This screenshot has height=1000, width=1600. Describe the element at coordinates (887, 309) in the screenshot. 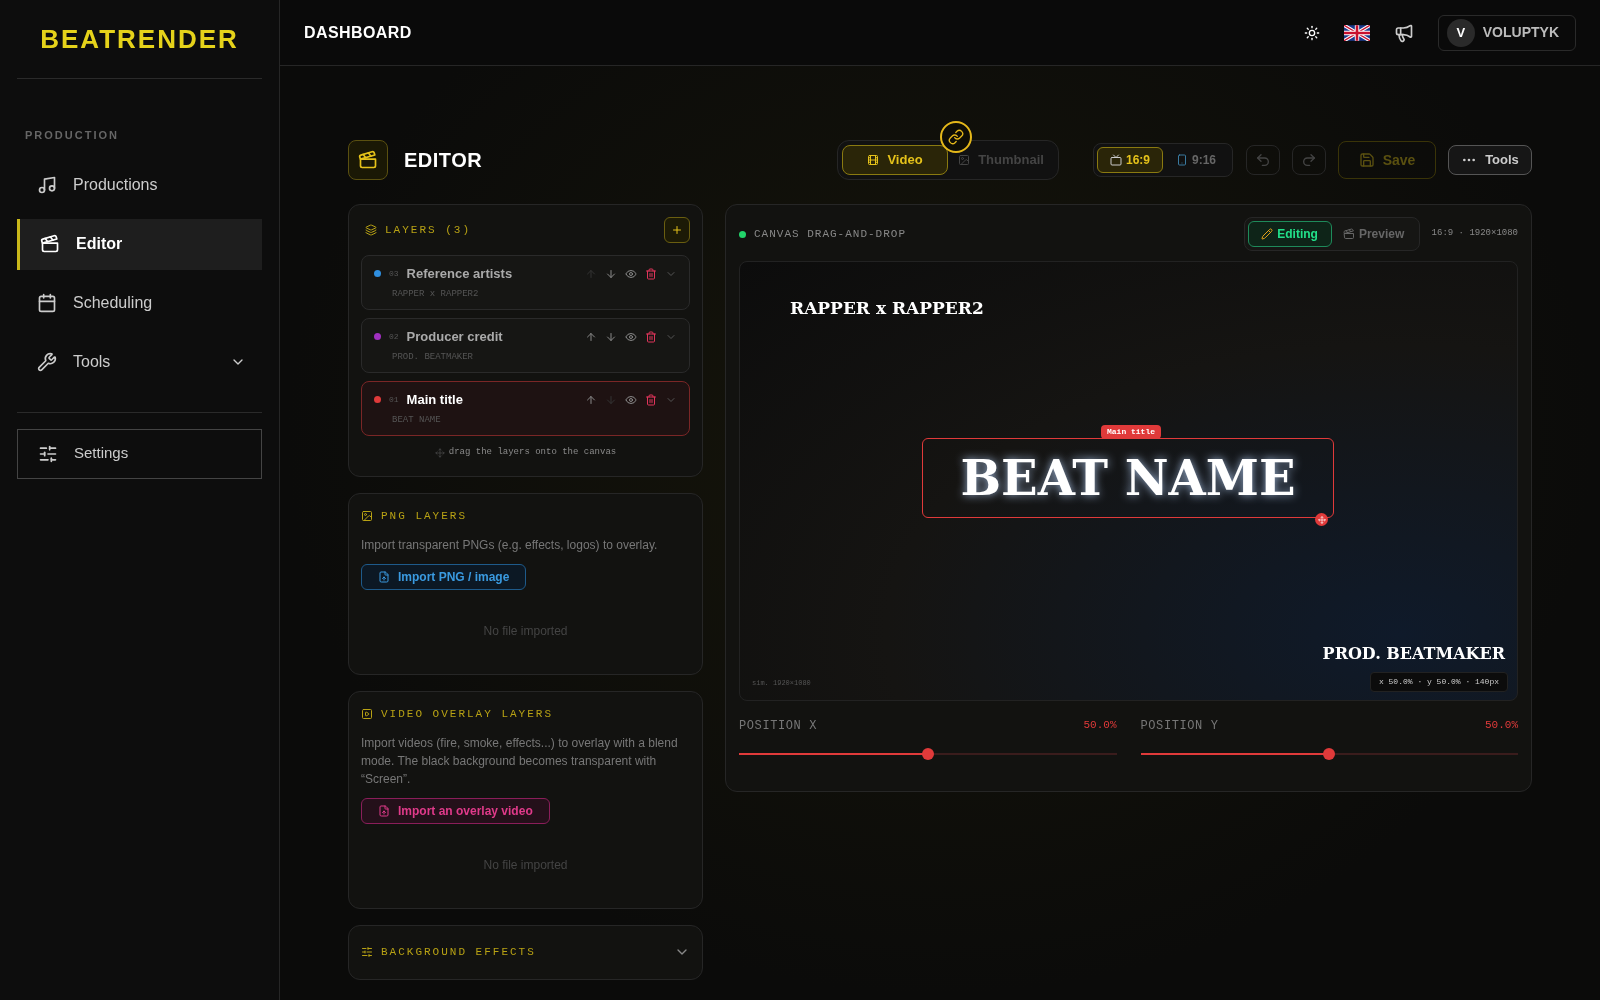

I see `reference-text: RAPPER x RAPPER2` at that location.